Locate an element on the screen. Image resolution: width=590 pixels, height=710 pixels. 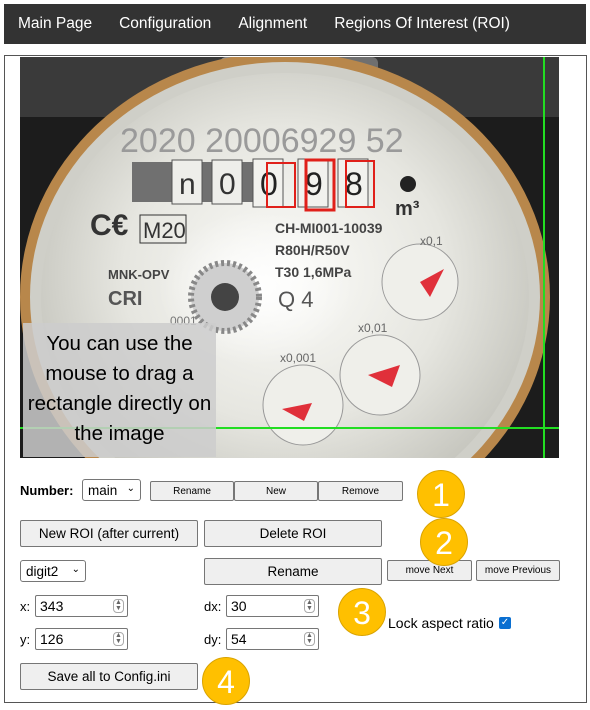
digit-4: 9 is located at coordinates (314, 184).